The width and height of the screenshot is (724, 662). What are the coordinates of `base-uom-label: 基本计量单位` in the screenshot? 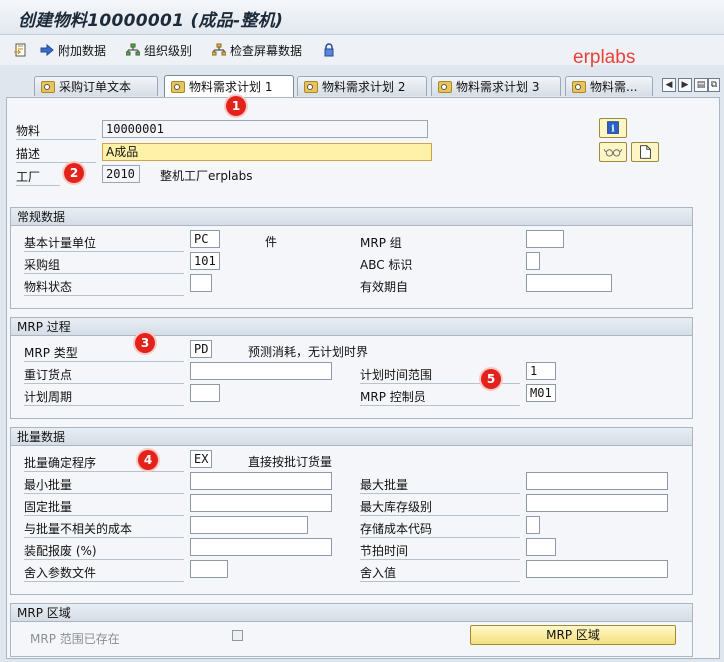 It's located at (104, 243).